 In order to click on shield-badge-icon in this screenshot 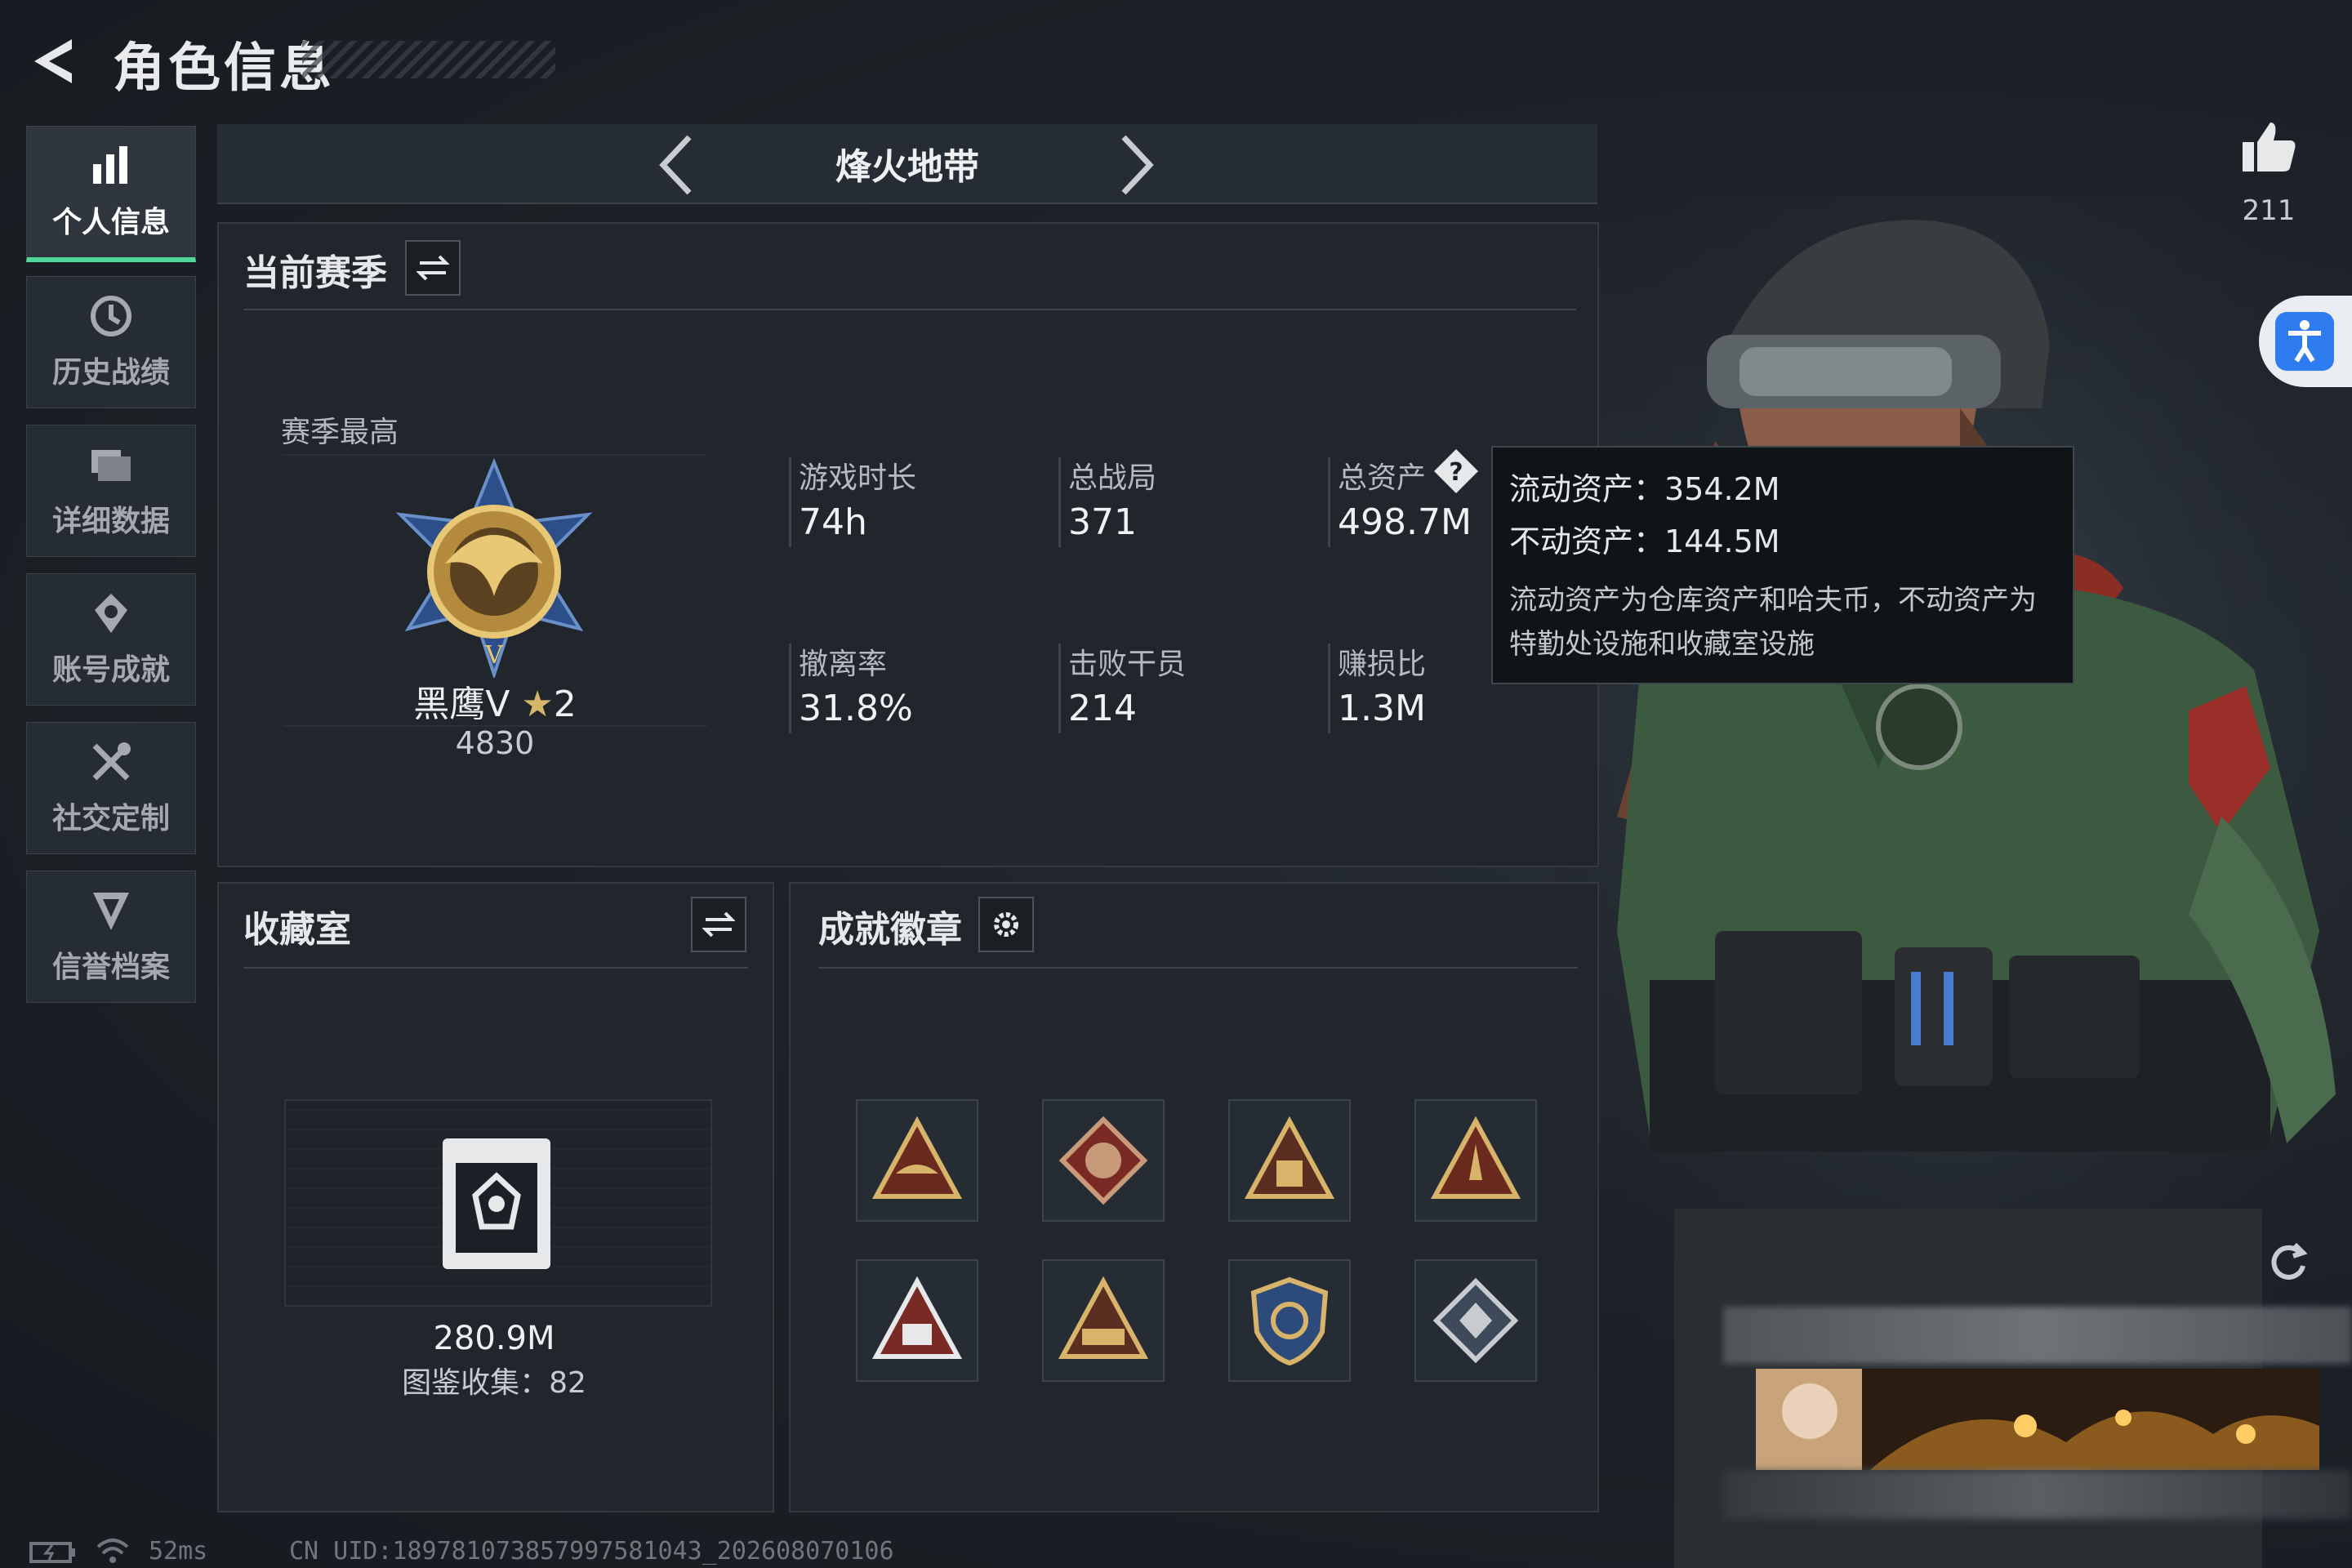, I will do `click(1289, 1321)`.